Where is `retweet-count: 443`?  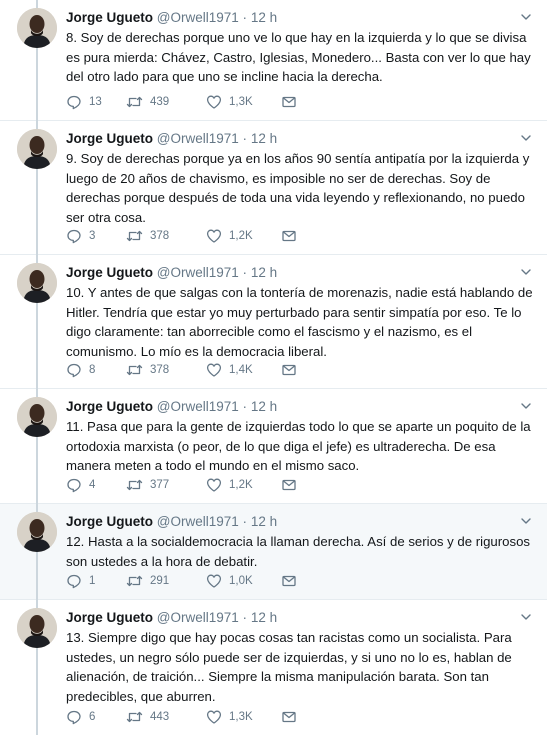 retweet-count: 443 is located at coordinates (160, 717).